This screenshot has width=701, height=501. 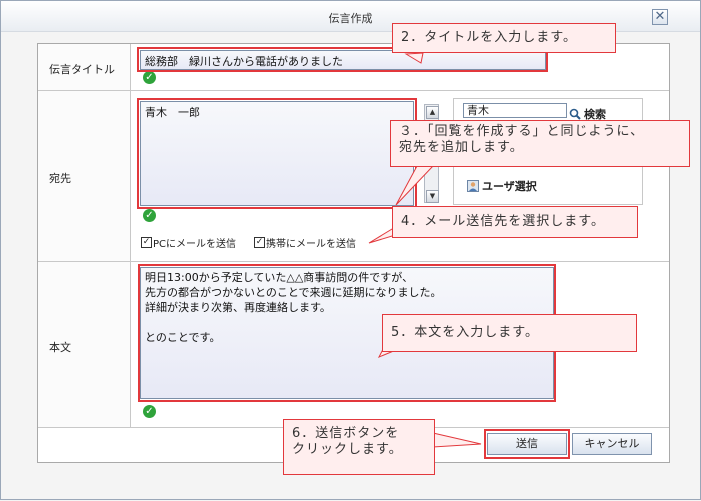 I want to click on callout-step-4: 4．メール送信先を選択します。, so click(x=515, y=222).